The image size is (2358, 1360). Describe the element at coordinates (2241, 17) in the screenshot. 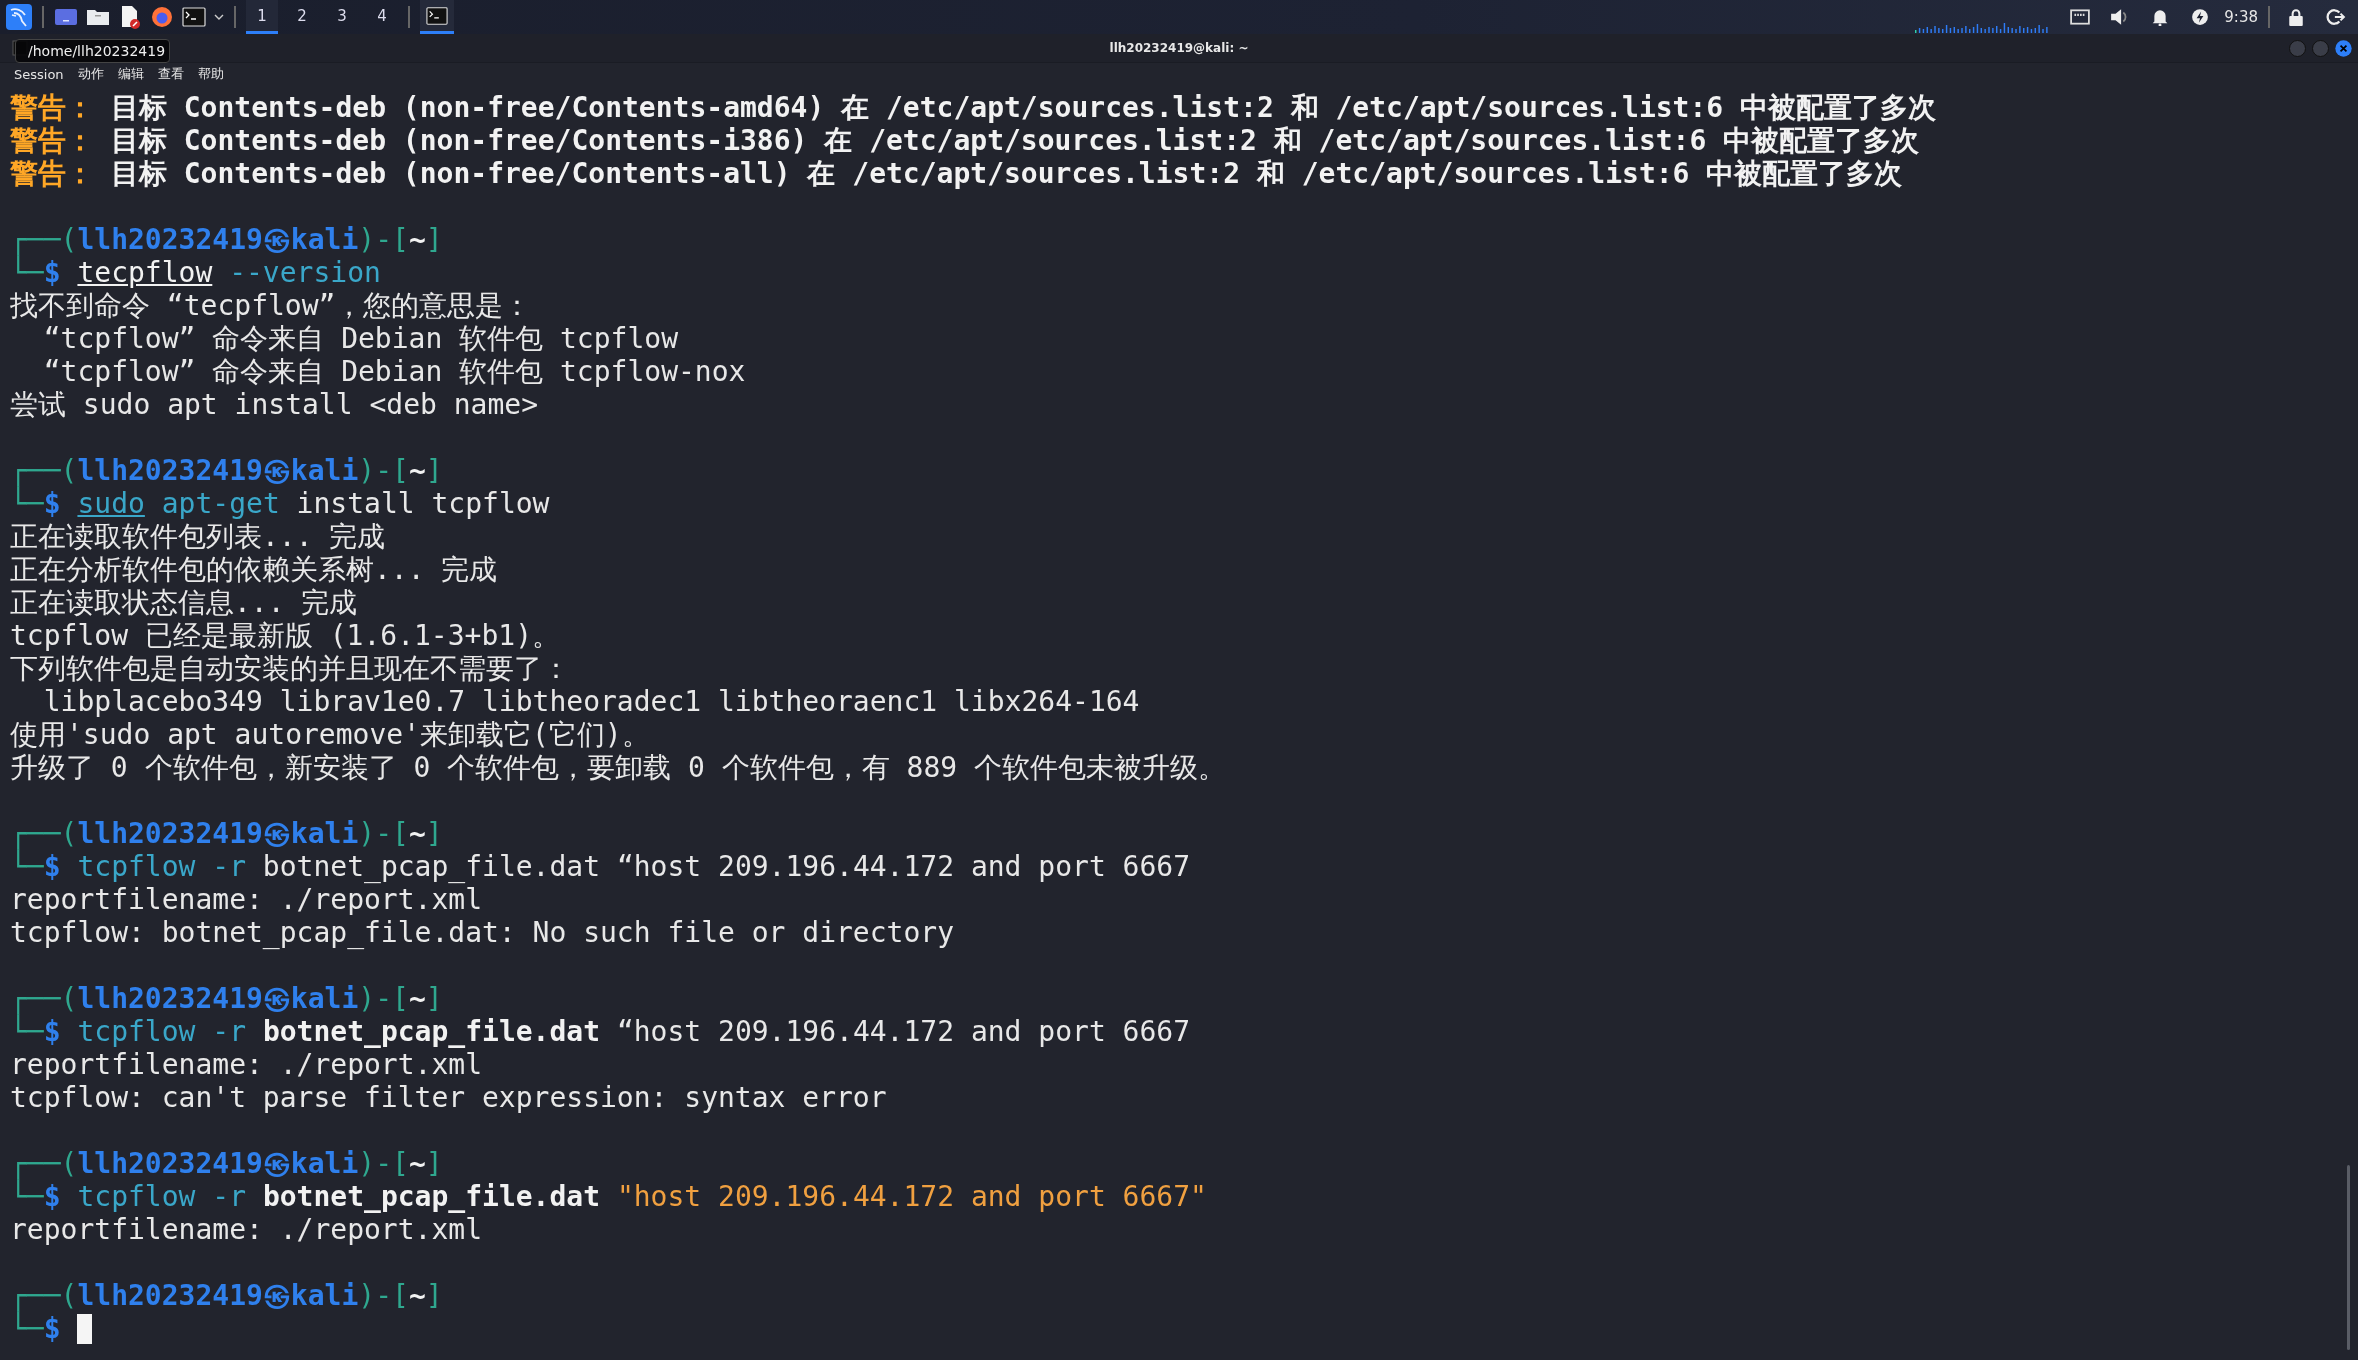

I see `clock: 9:38` at that location.